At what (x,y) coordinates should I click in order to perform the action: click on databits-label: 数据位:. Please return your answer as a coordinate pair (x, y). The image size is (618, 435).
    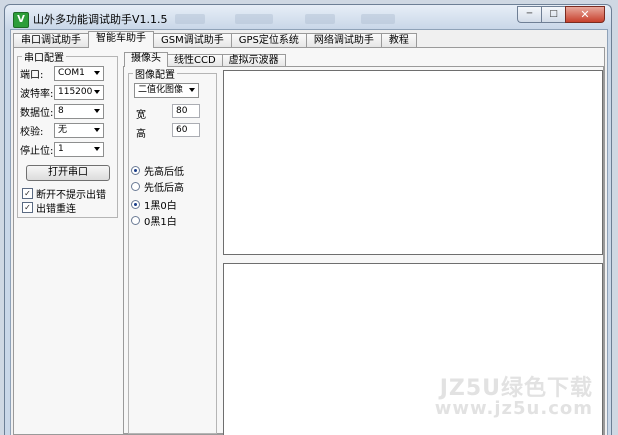
    Looking at the image, I should click on (37, 113).